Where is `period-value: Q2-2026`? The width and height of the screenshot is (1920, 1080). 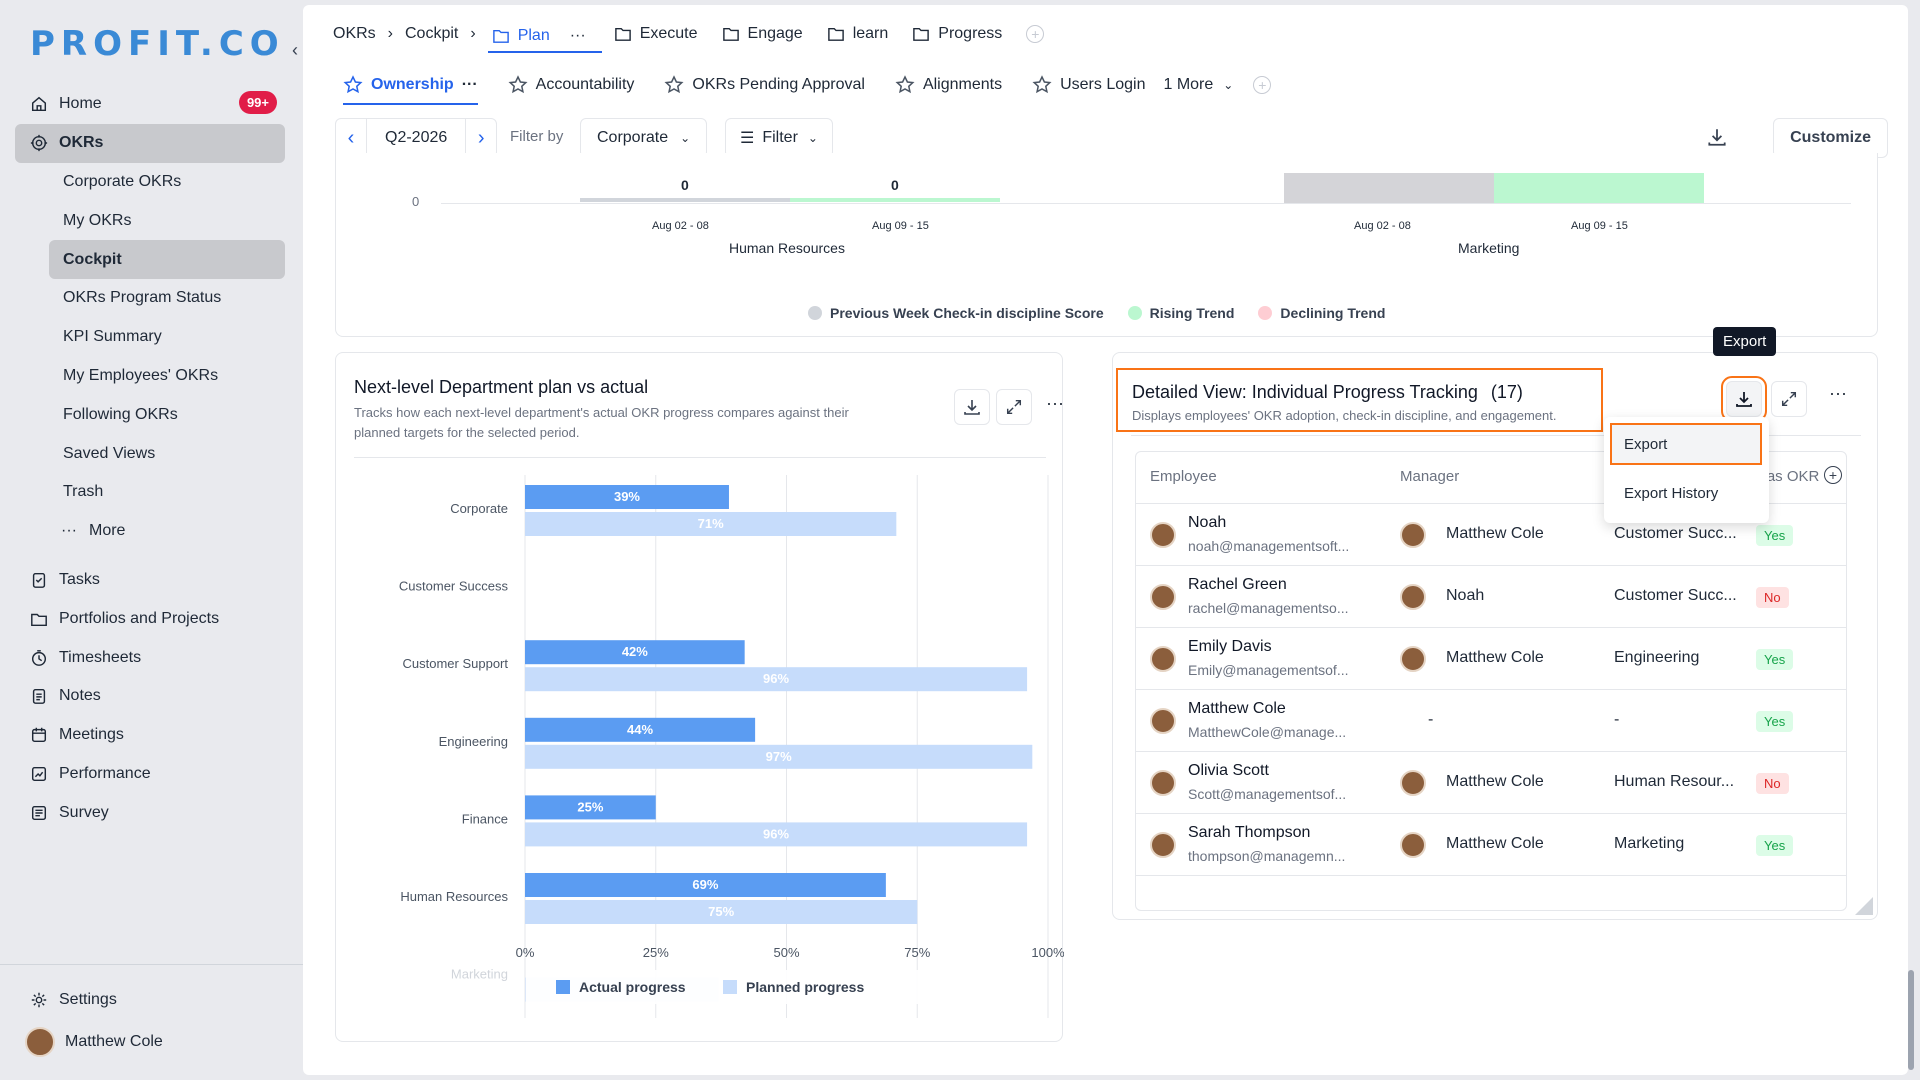 period-value: Q2-2026 is located at coordinates (416, 138).